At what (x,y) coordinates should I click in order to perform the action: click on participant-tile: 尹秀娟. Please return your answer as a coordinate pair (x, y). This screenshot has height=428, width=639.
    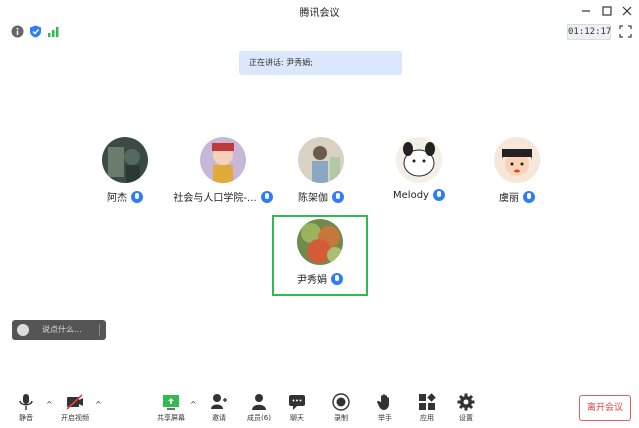
    Looking at the image, I should click on (320, 252).